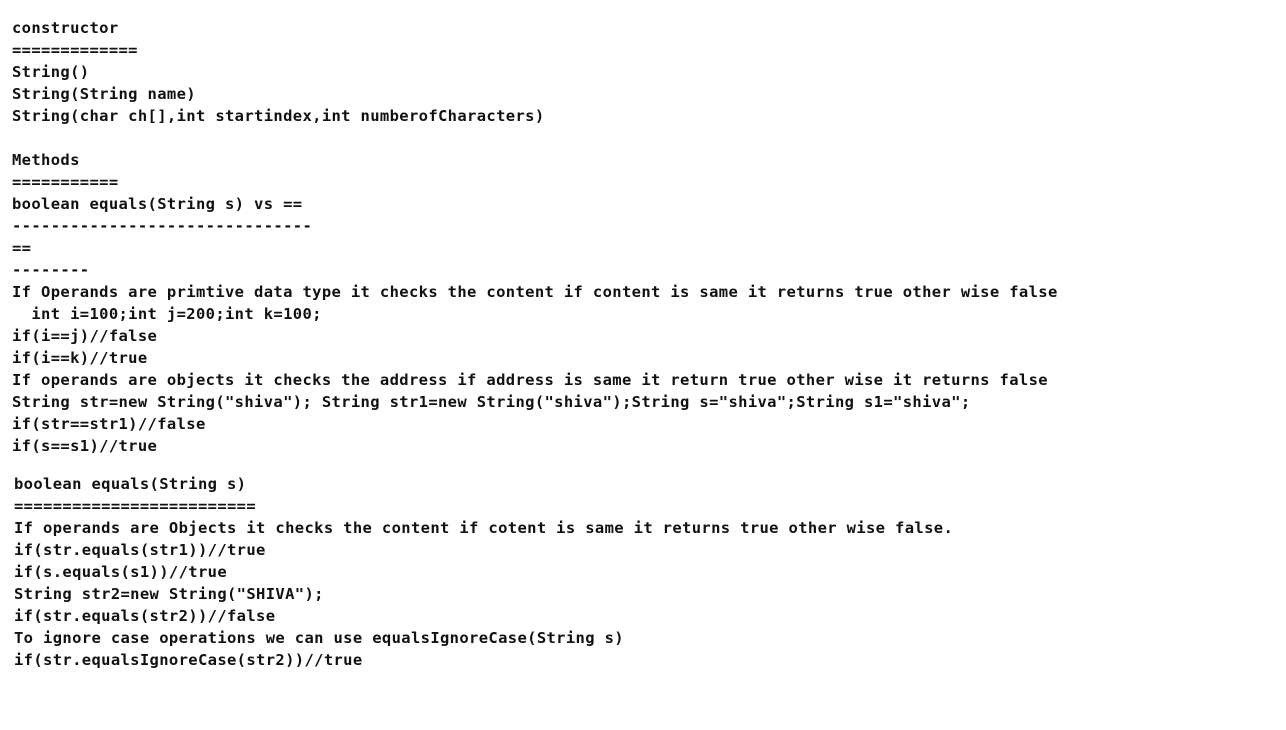  What do you see at coordinates (169, 594) in the screenshot?
I see `code-line: String str2=new String("SHIVA");` at bounding box center [169, 594].